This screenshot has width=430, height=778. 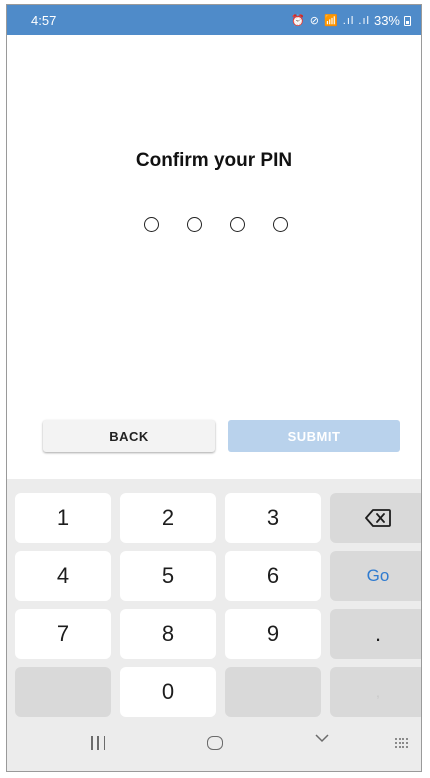 I want to click on status-indicators: ⏰ ⊘ 📶 .ıl .ıl 33%, so click(x=351, y=20).